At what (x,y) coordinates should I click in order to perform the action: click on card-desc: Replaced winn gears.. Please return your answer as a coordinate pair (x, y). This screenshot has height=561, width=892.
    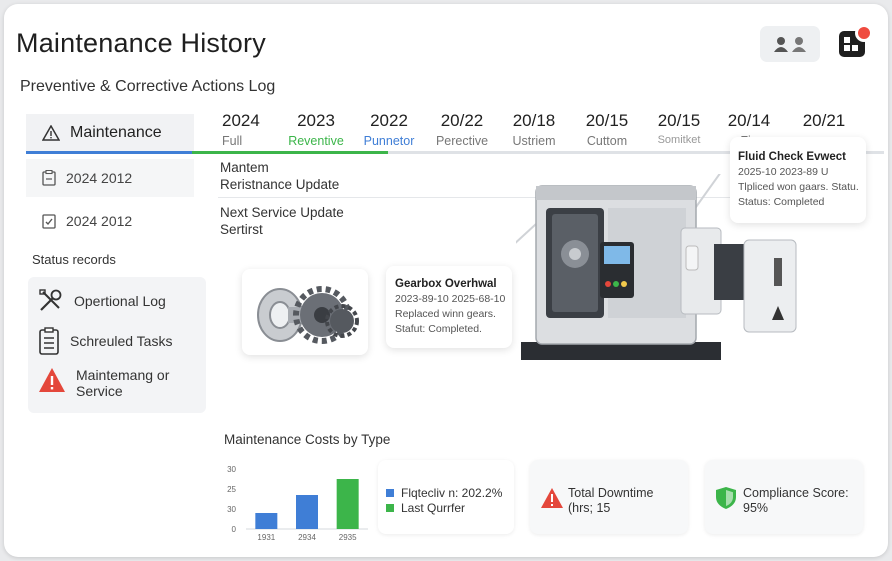
    Looking at the image, I should click on (445, 314).